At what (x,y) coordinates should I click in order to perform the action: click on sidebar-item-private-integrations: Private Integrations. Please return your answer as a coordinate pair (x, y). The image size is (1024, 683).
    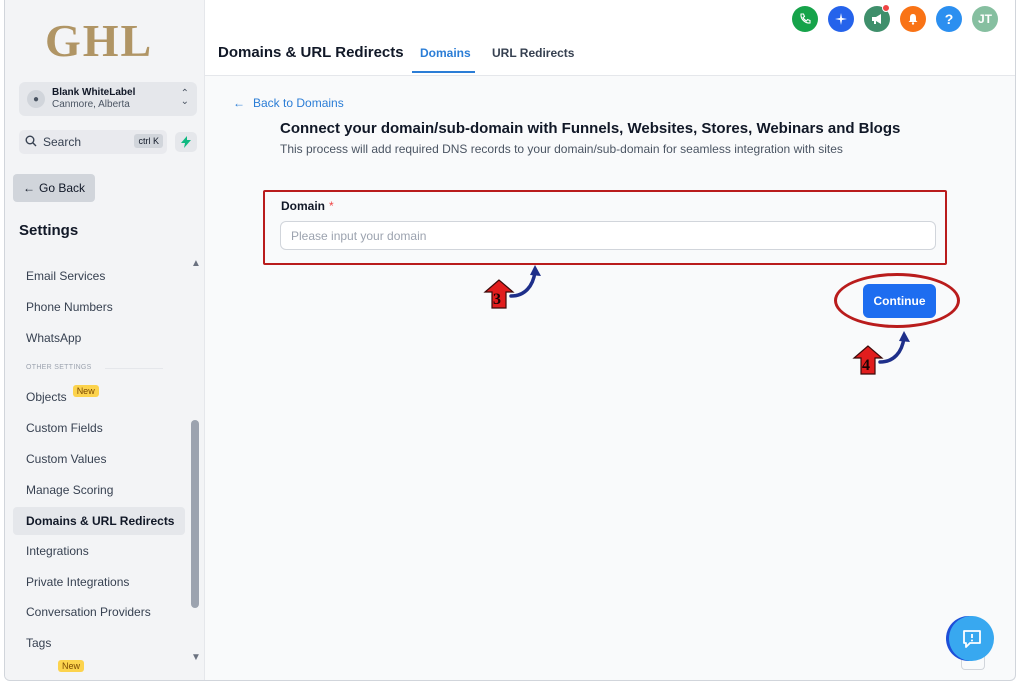
    Looking at the image, I should click on (99, 582).